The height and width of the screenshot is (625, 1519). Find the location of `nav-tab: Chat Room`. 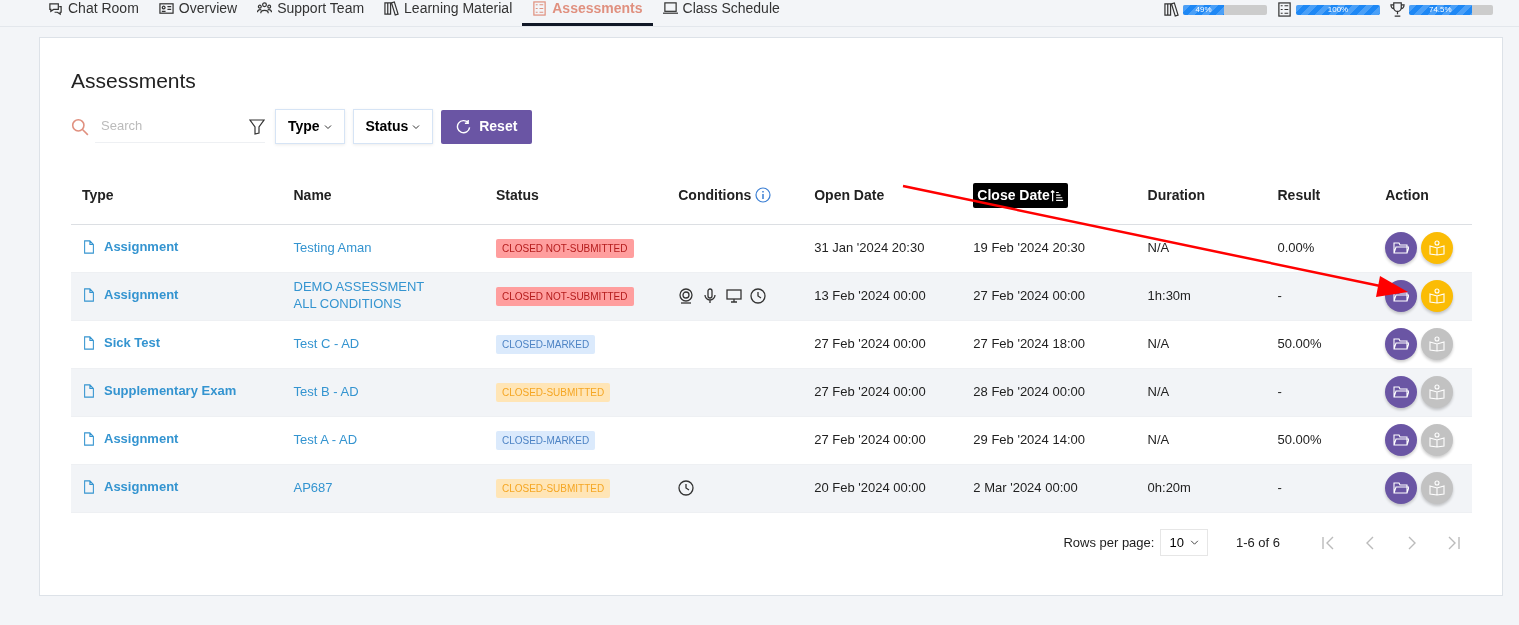

nav-tab: Chat Room is located at coordinates (93, 13).